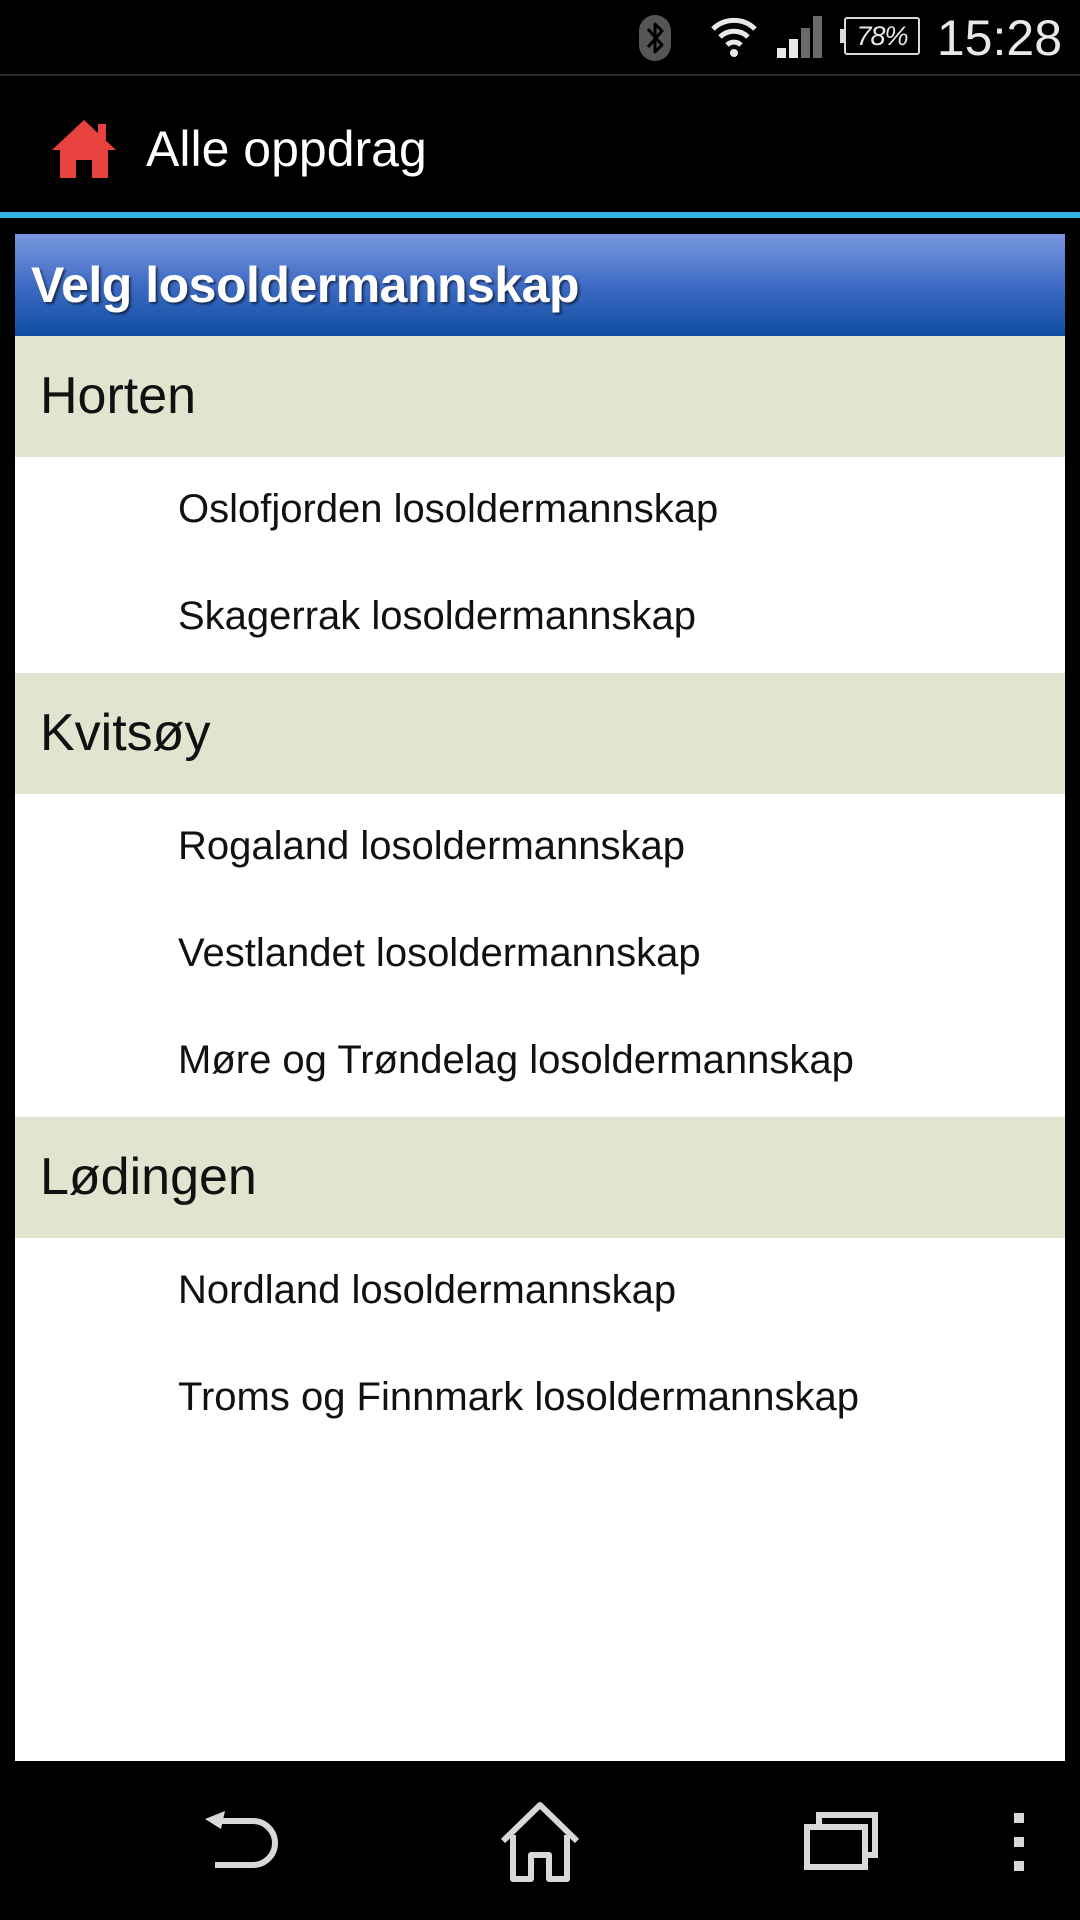 Image resolution: width=1080 pixels, height=1920 pixels. I want to click on status-bar: 78% 15:28, so click(540, 38).